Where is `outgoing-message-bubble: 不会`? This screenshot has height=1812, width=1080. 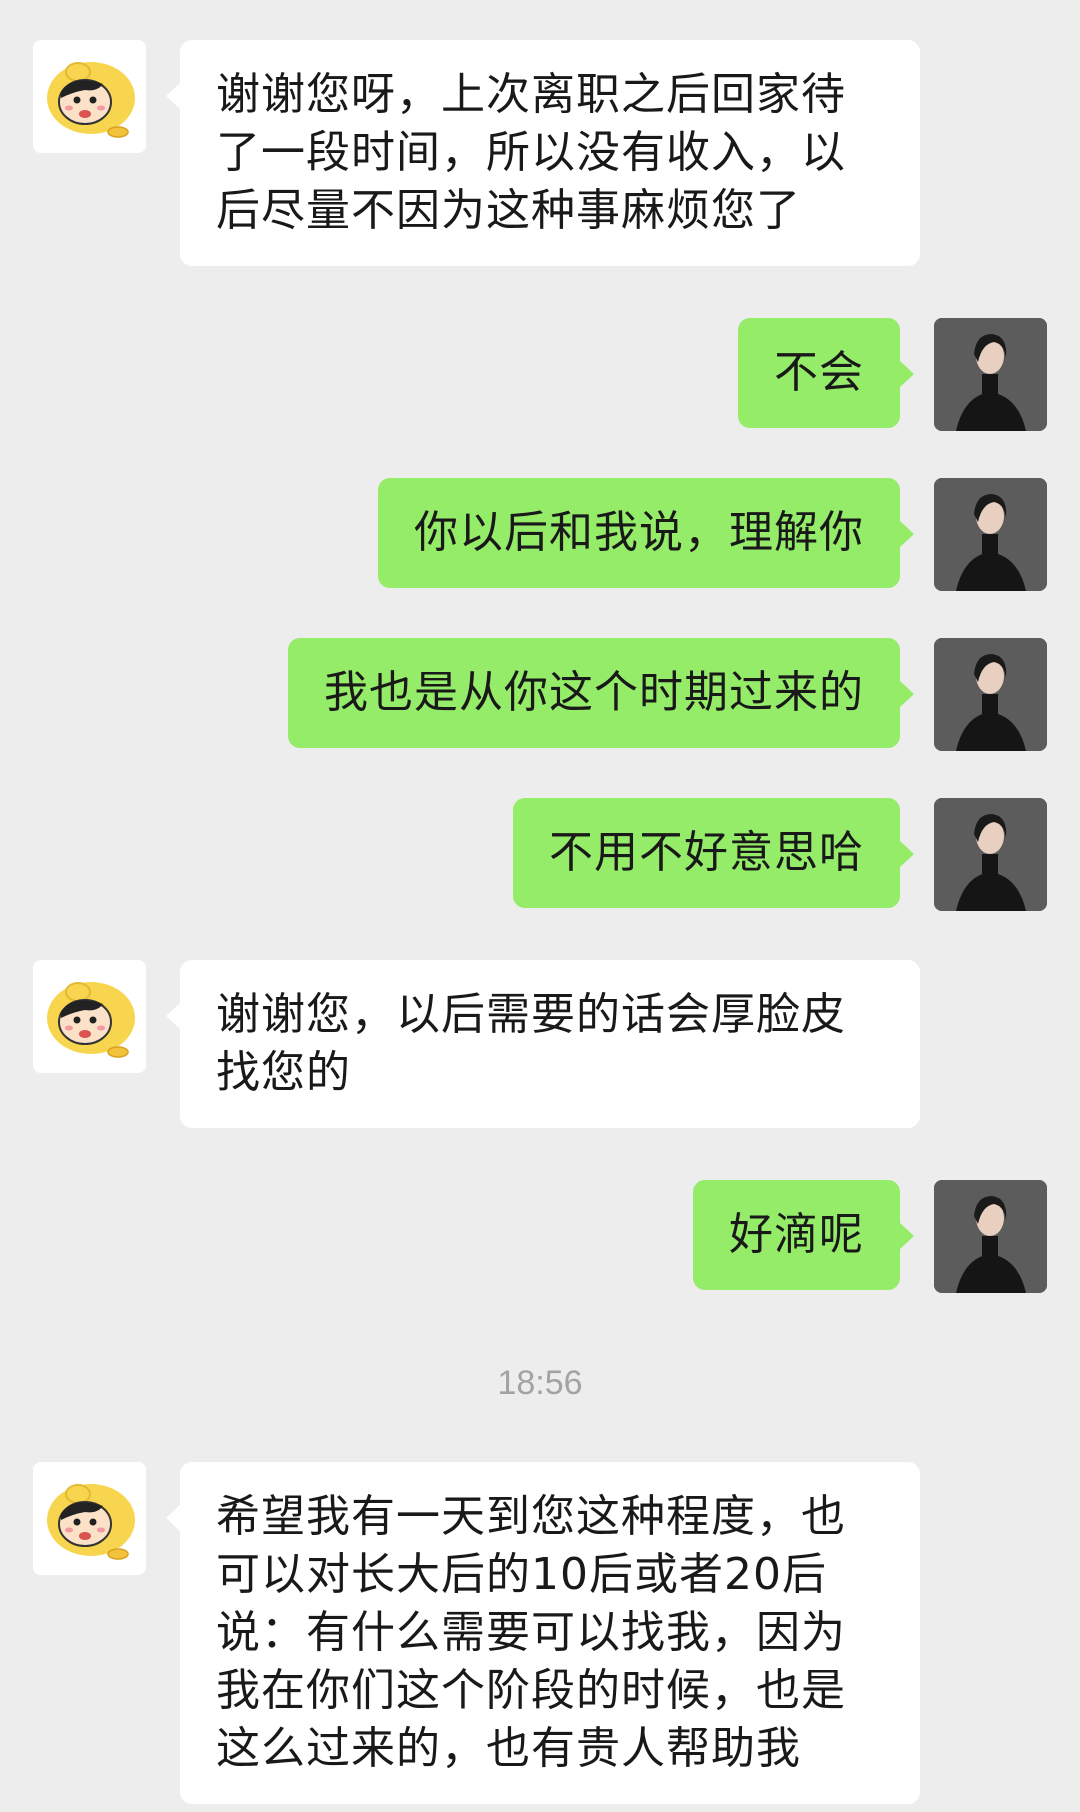
outgoing-message-bubble: 不会 is located at coordinates (826, 373).